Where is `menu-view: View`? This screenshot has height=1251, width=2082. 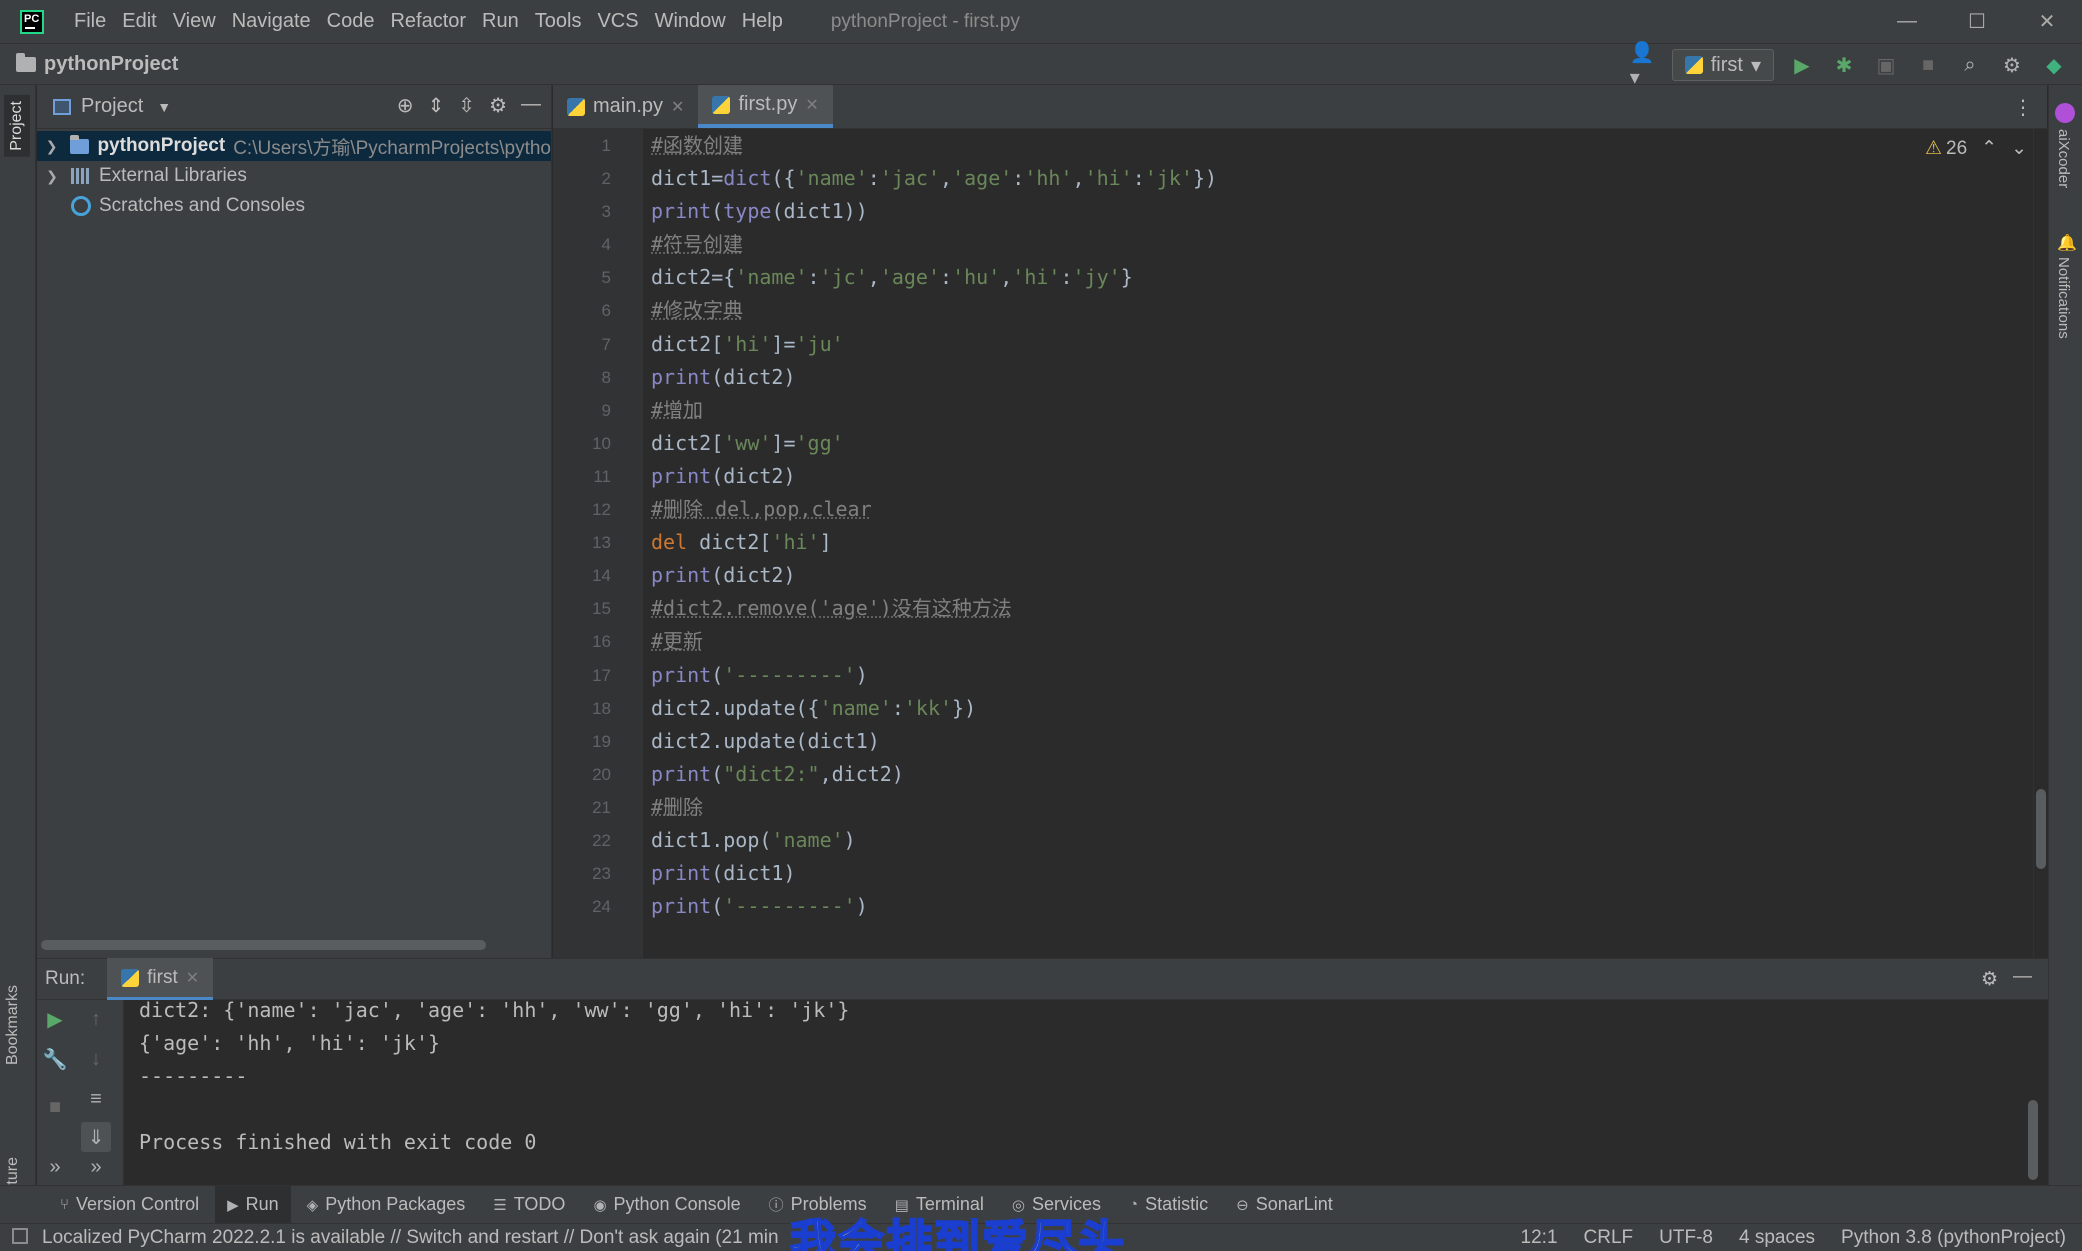 menu-view: View is located at coordinates (194, 21).